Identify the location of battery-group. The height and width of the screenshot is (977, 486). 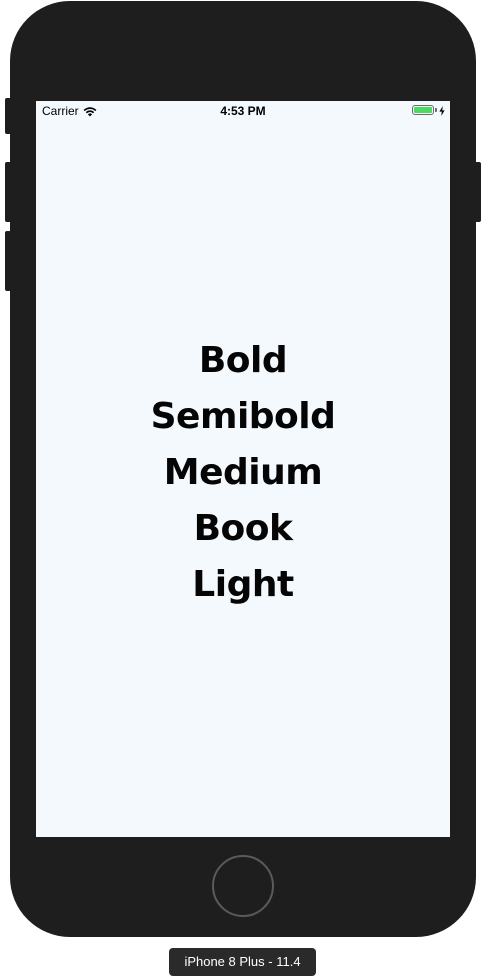
(428, 110).